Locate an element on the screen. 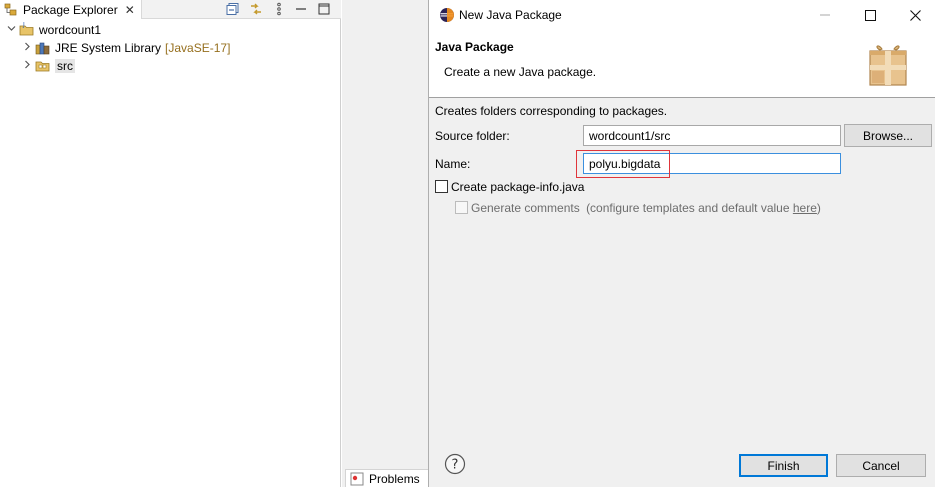 This screenshot has height=487, width=935. package-name-field is located at coordinates (712, 163).